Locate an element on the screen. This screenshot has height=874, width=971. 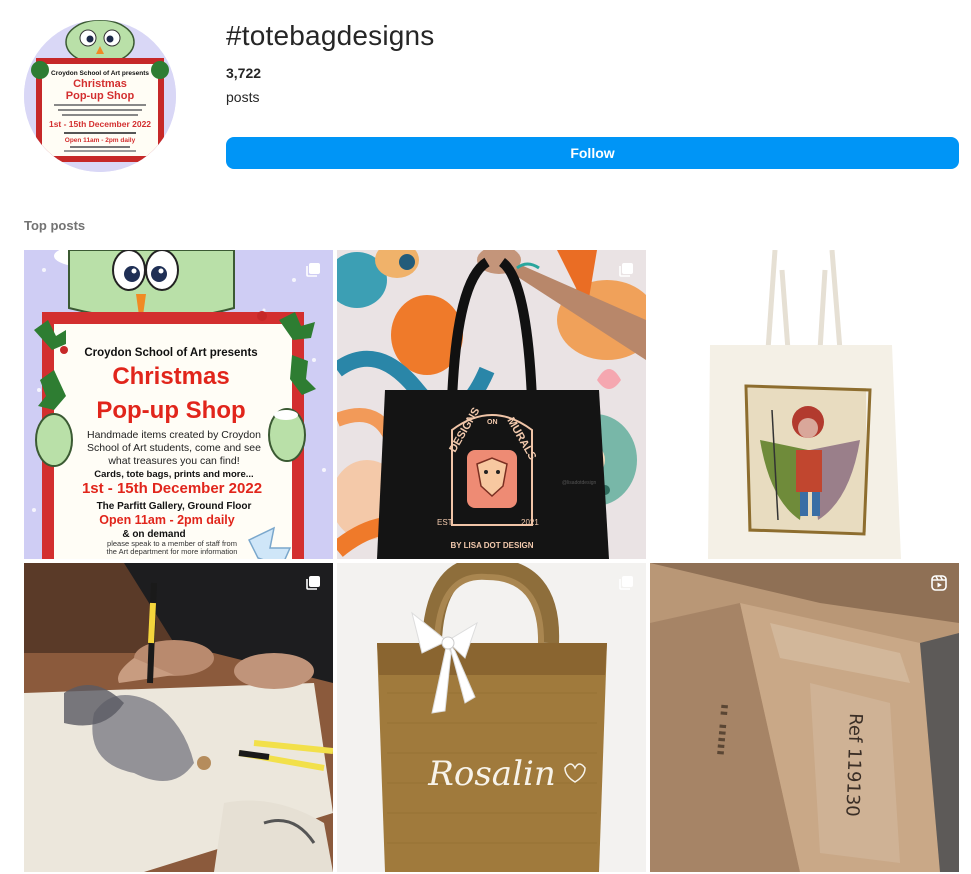
post-tile-cardboard-box: Ref 119130 ▮▮ ▮▮▮▮▮ is located at coordinates (804, 717).